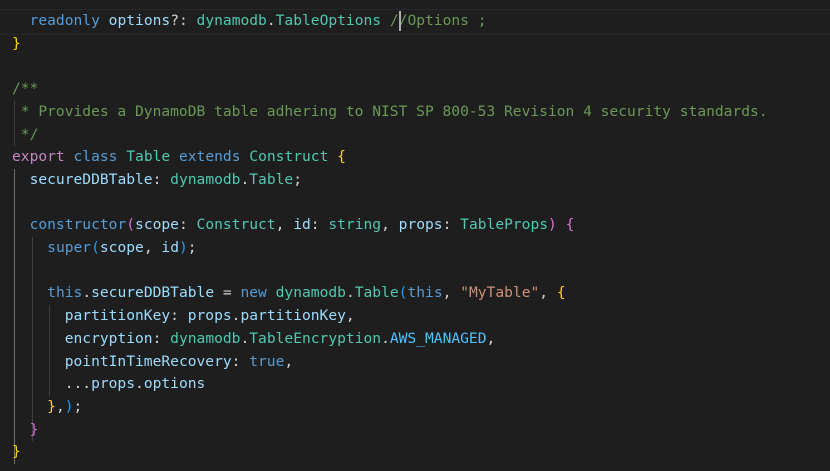 The image size is (830, 471). What do you see at coordinates (438, 20) in the screenshot?
I see `code-token: //Options ;` at bounding box center [438, 20].